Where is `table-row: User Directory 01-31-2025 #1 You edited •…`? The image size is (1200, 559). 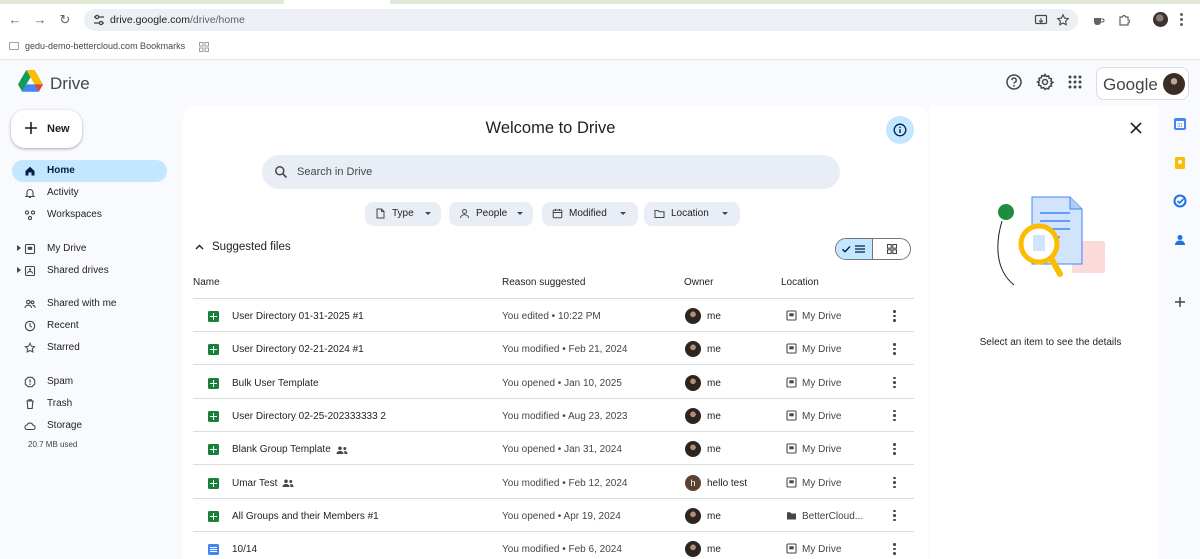 table-row: User Directory 01-31-2025 #1 You edited •… is located at coordinates (553, 315).